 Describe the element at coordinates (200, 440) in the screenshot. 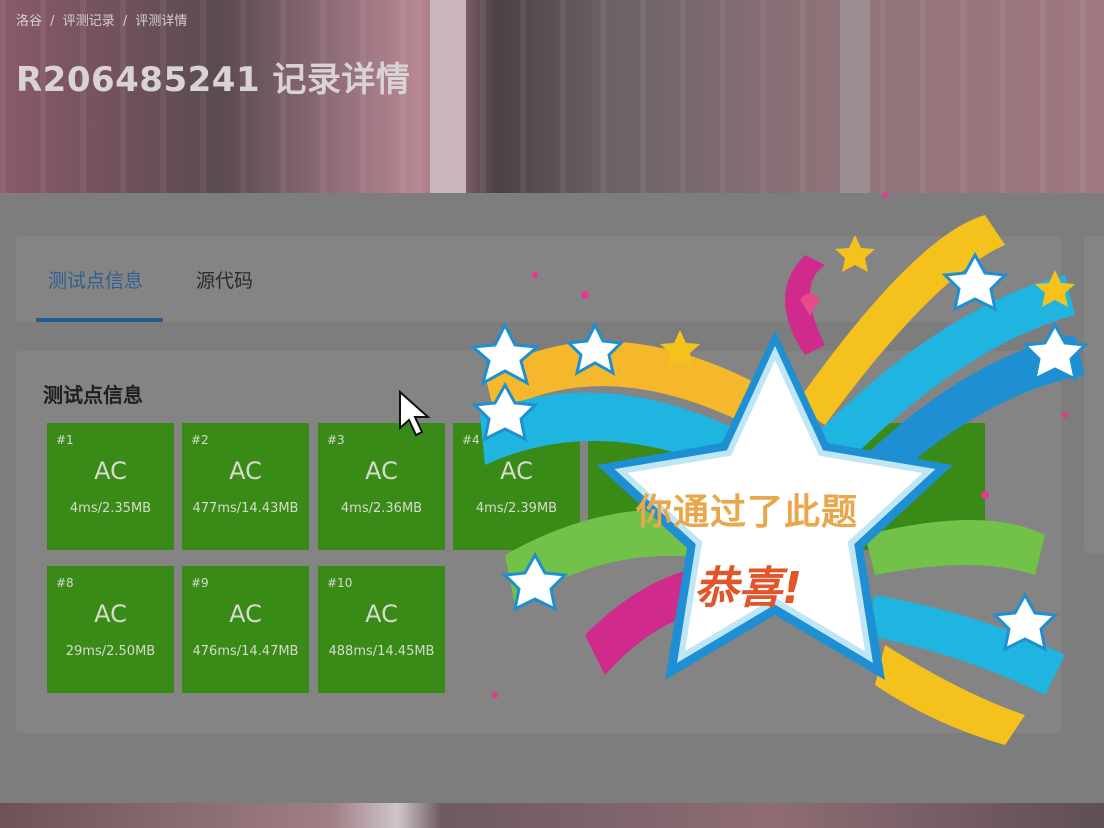

I see `test-index: #2` at that location.